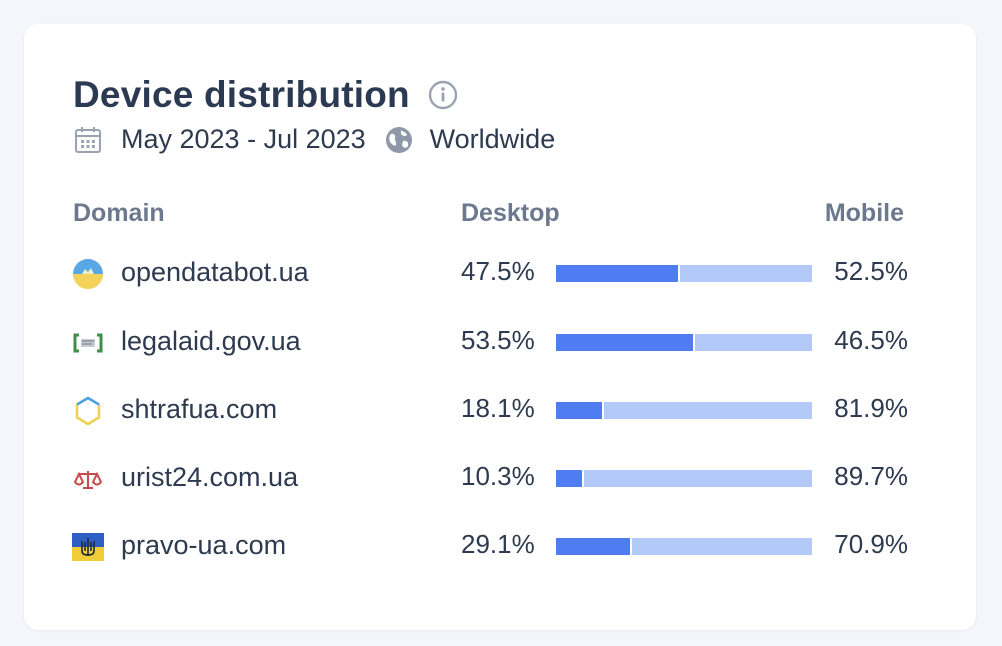 Image resolution: width=1002 pixels, height=646 pixels. Describe the element at coordinates (241, 94) in the screenshot. I see `widget-title: Device distribution` at that location.